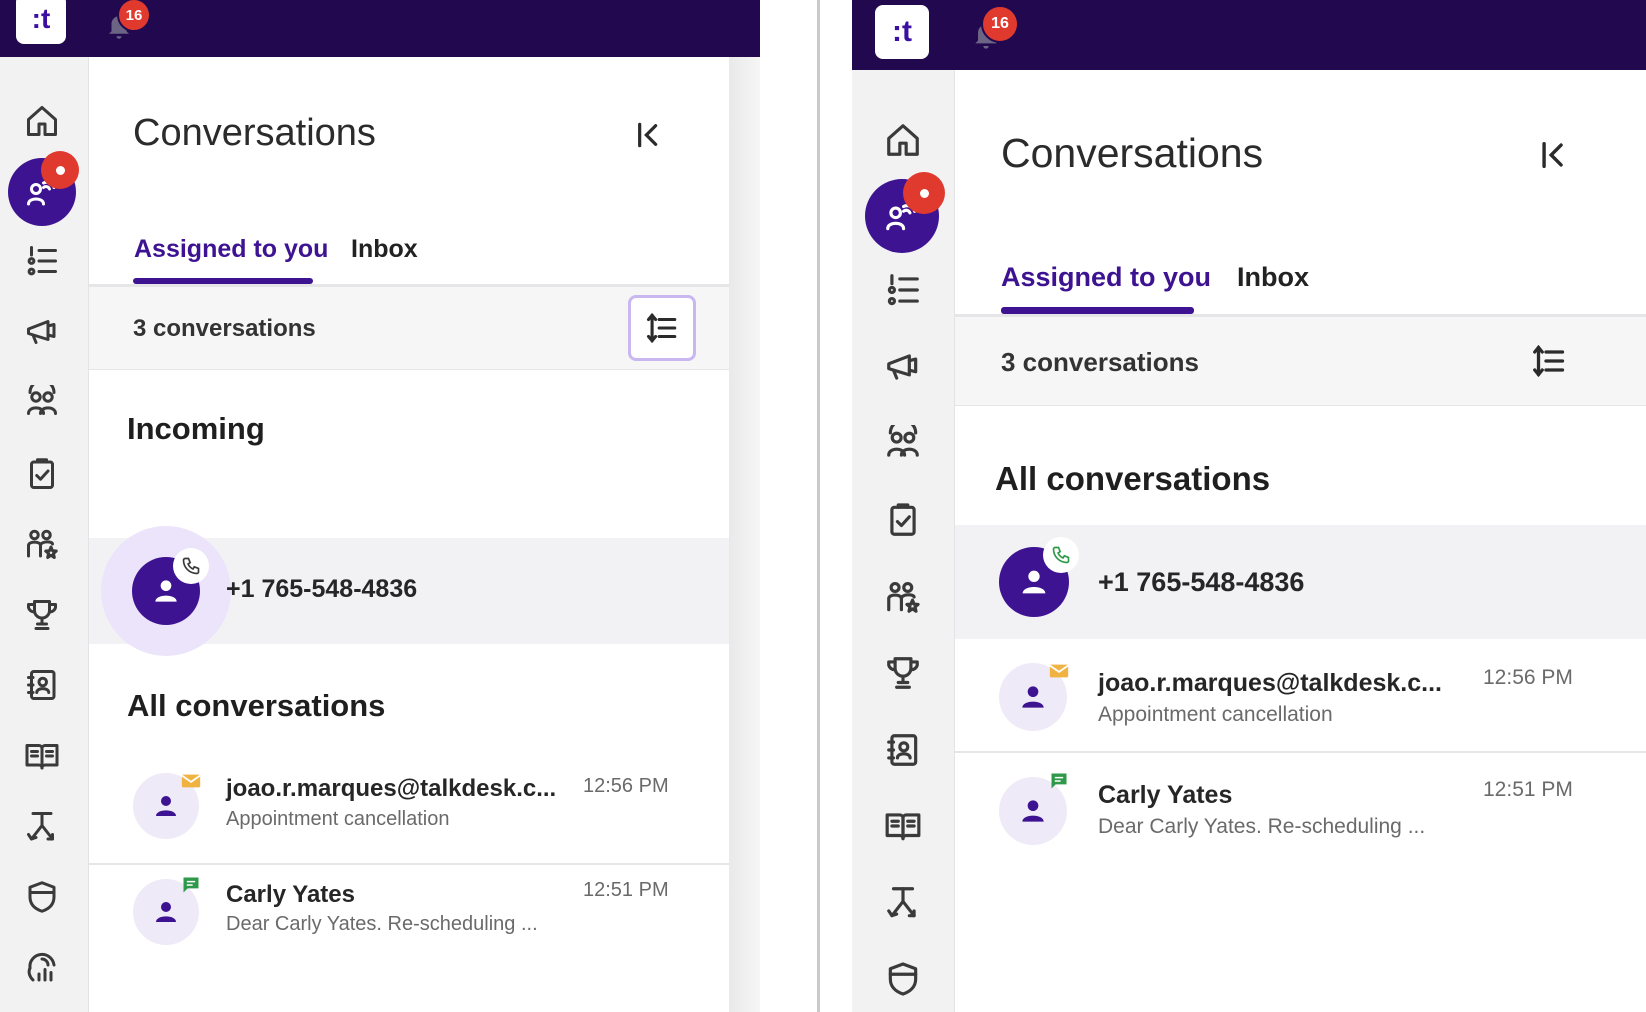 This screenshot has height=1012, width=1646. I want to click on active-tab-indicator, so click(1097, 310).